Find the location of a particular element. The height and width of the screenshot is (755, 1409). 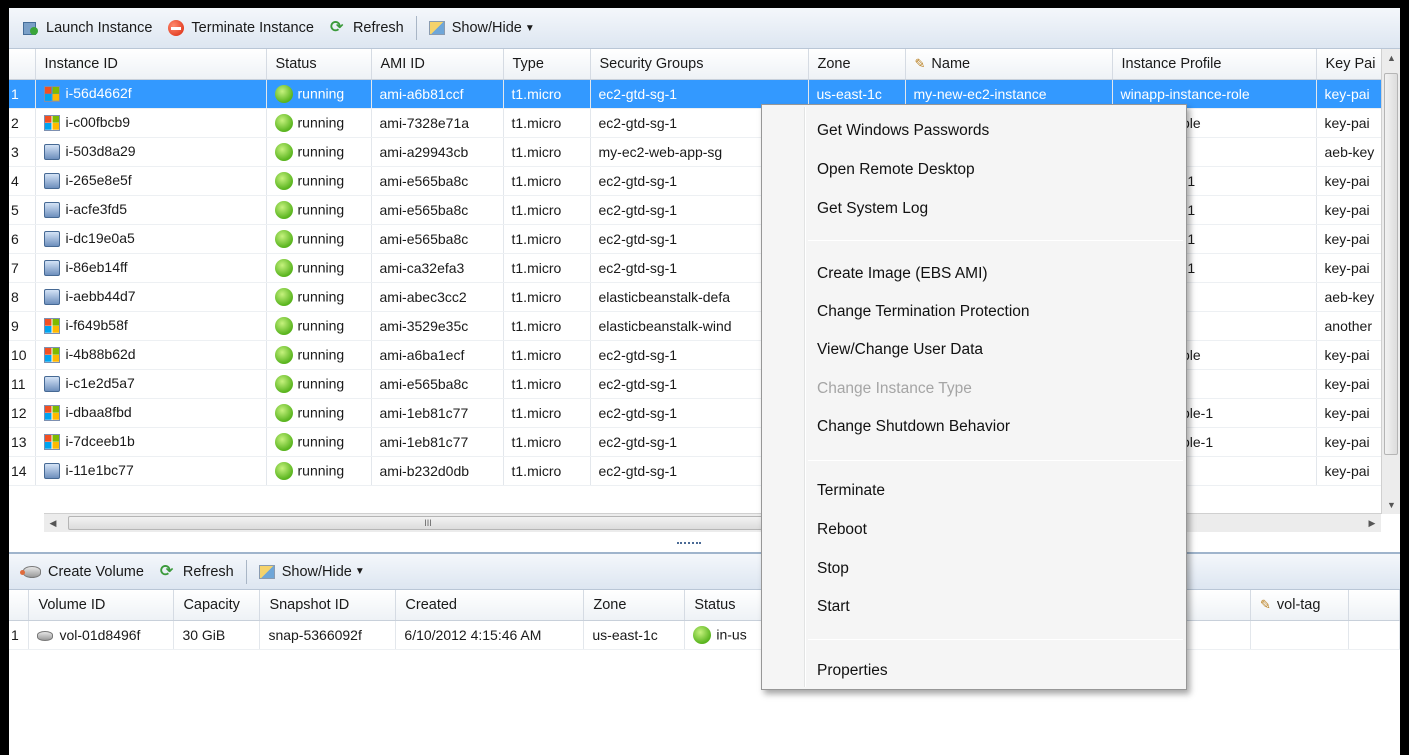

status-cell: in-us is located at coordinates (725, 635).